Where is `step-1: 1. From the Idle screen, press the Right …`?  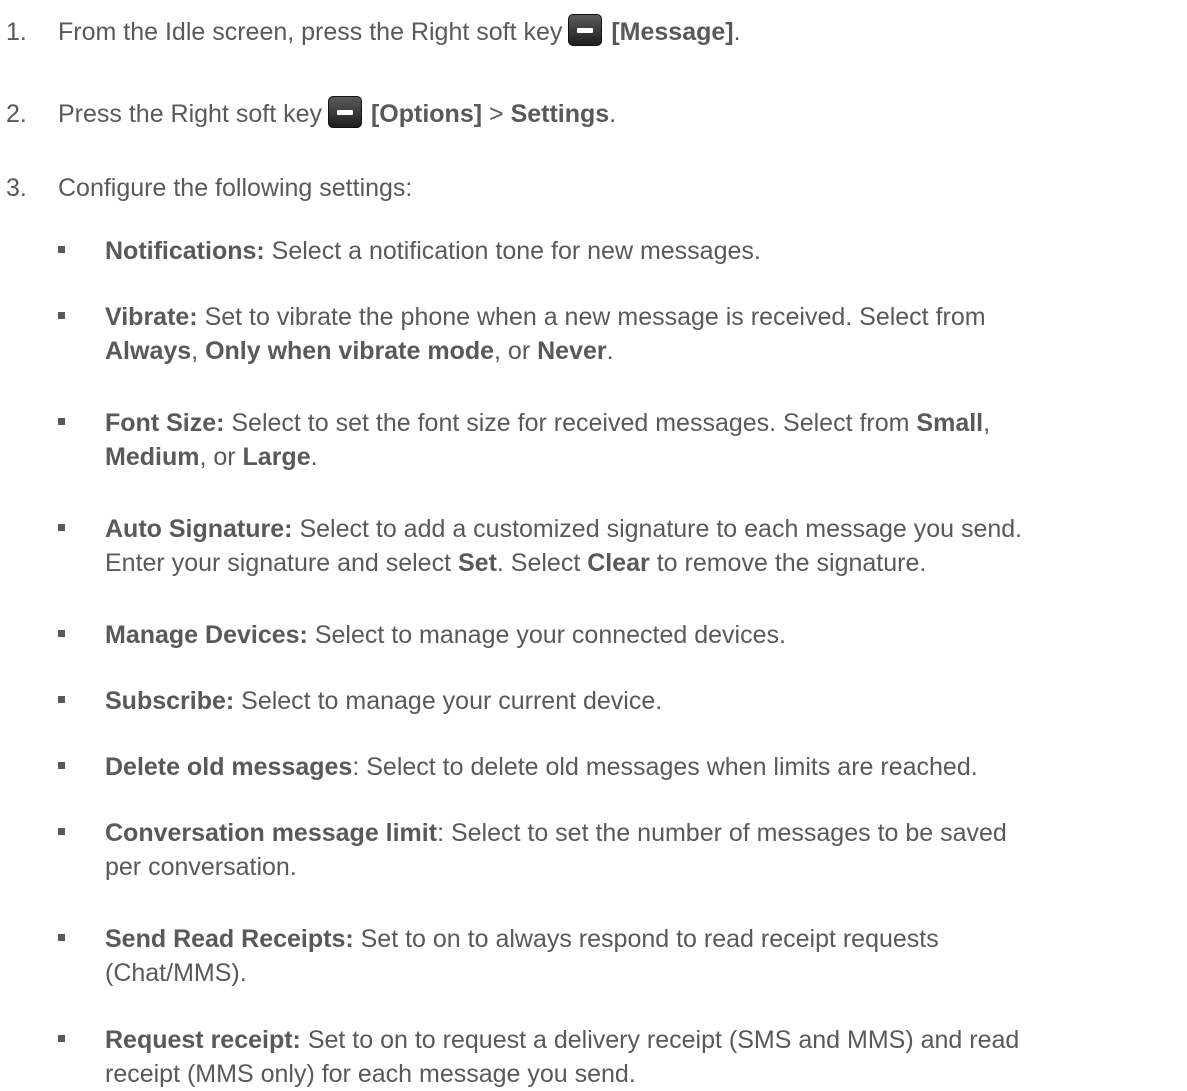 step-1: 1. From the Idle screen, press the Right … is located at coordinates (373, 31).